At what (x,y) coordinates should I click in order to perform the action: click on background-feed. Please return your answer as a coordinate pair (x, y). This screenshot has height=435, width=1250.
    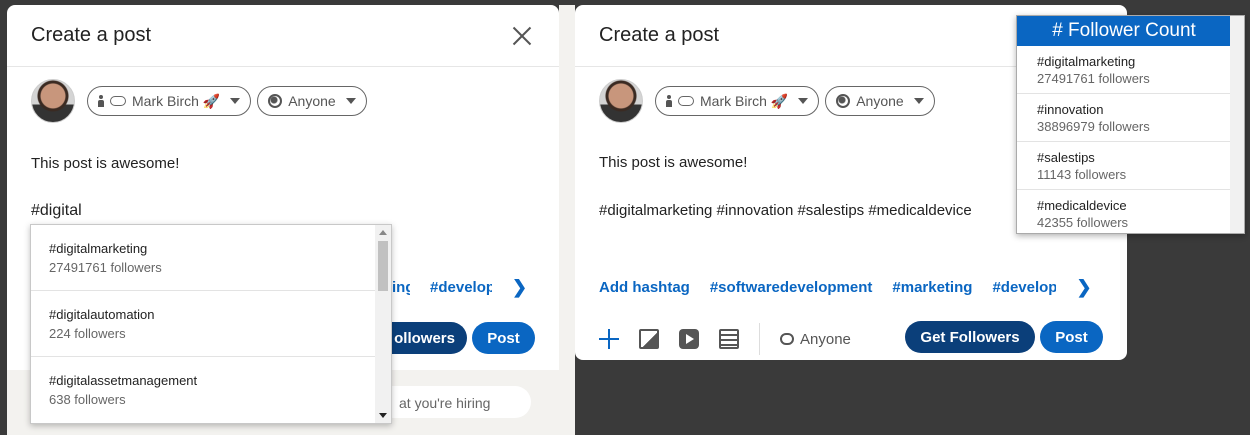
    Looking at the image, I should click on (567, 220).